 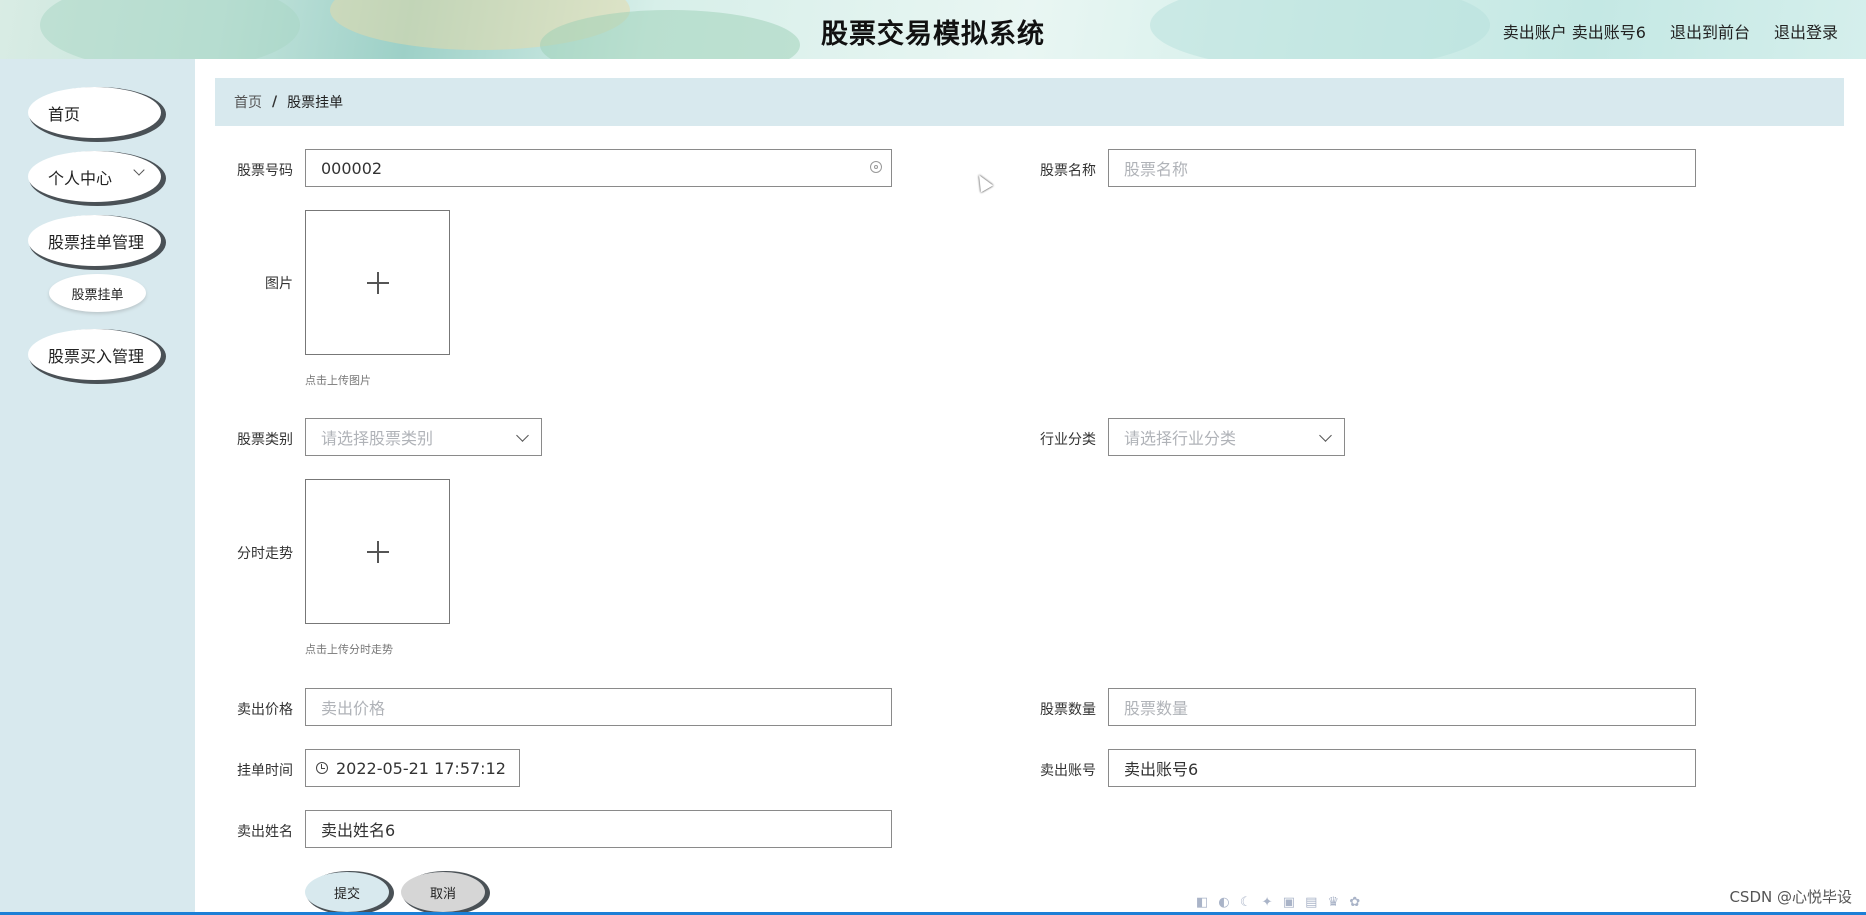 I want to click on sidebar-item-stock-order-management: 股票挂单管理, so click(x=94, y=240).